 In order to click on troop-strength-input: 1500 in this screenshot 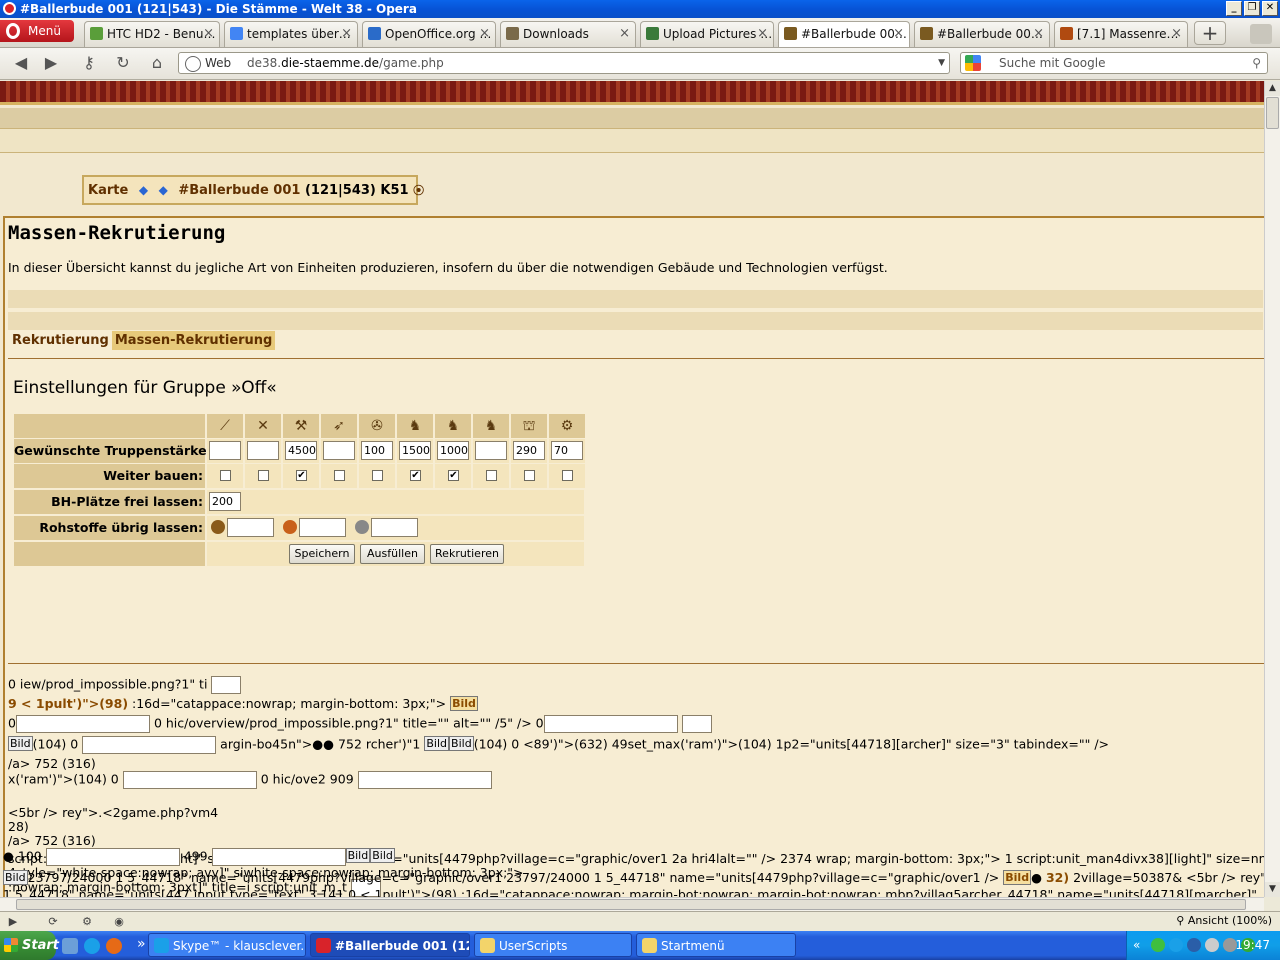, I will do `click(415, 450)`.